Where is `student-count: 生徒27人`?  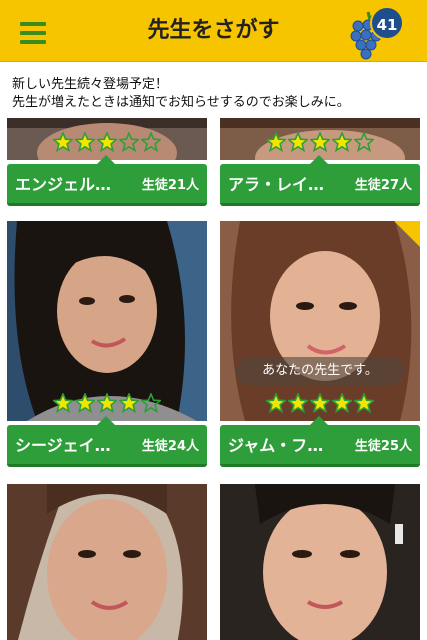 student-count: 生徒27人 is located at coordinates (383, 185).